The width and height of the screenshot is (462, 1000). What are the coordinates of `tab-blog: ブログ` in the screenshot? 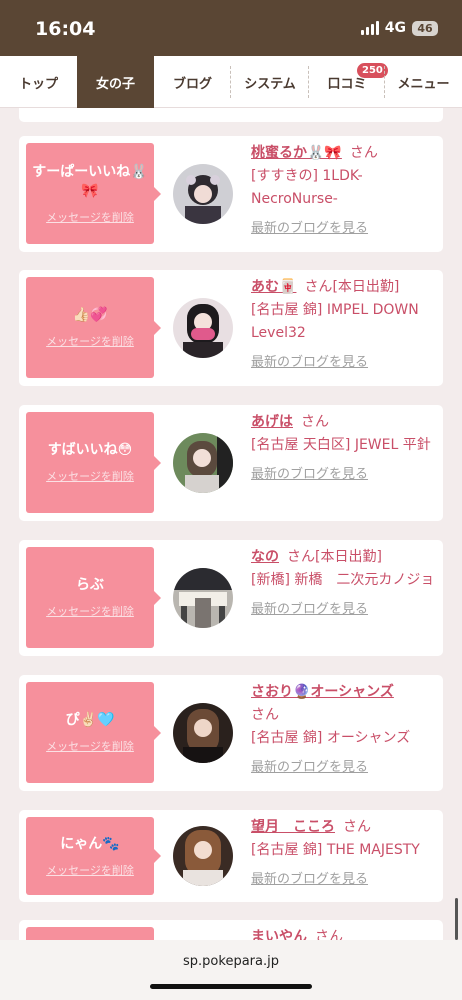 It's located at (192, 82).